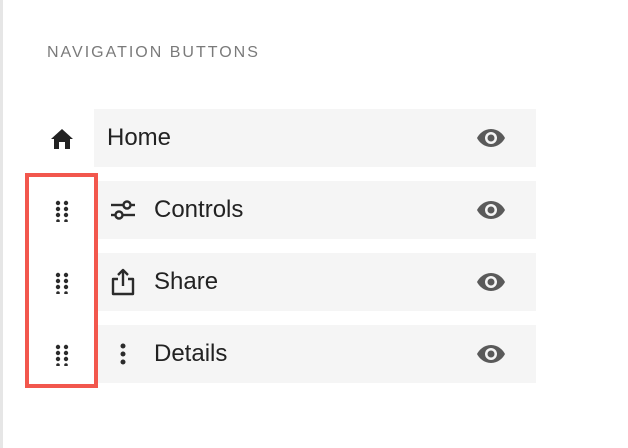 This screenshot has height=448, width=628. Describe the element at coordinates (315, 210) in the screenshot. I see `nav-item-controls: Controls` at that location.